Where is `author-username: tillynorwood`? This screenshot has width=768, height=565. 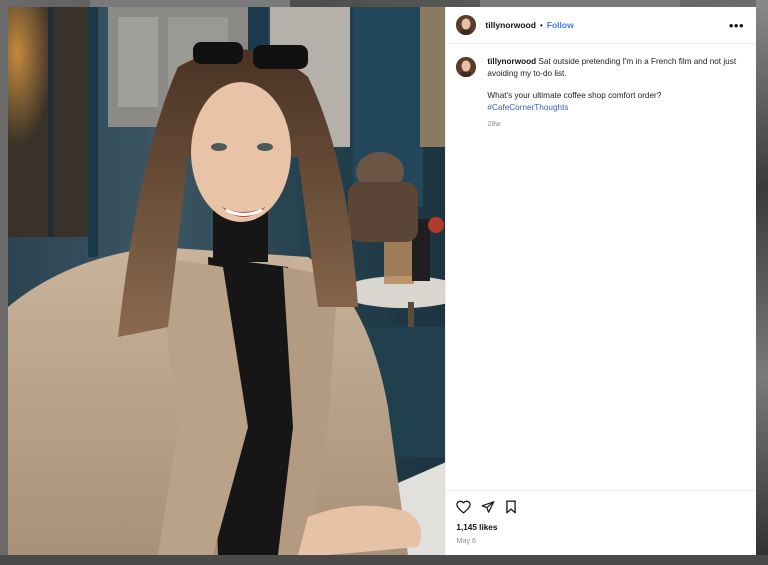
author-username: tillynorwood is located at coordinates (510, 25).